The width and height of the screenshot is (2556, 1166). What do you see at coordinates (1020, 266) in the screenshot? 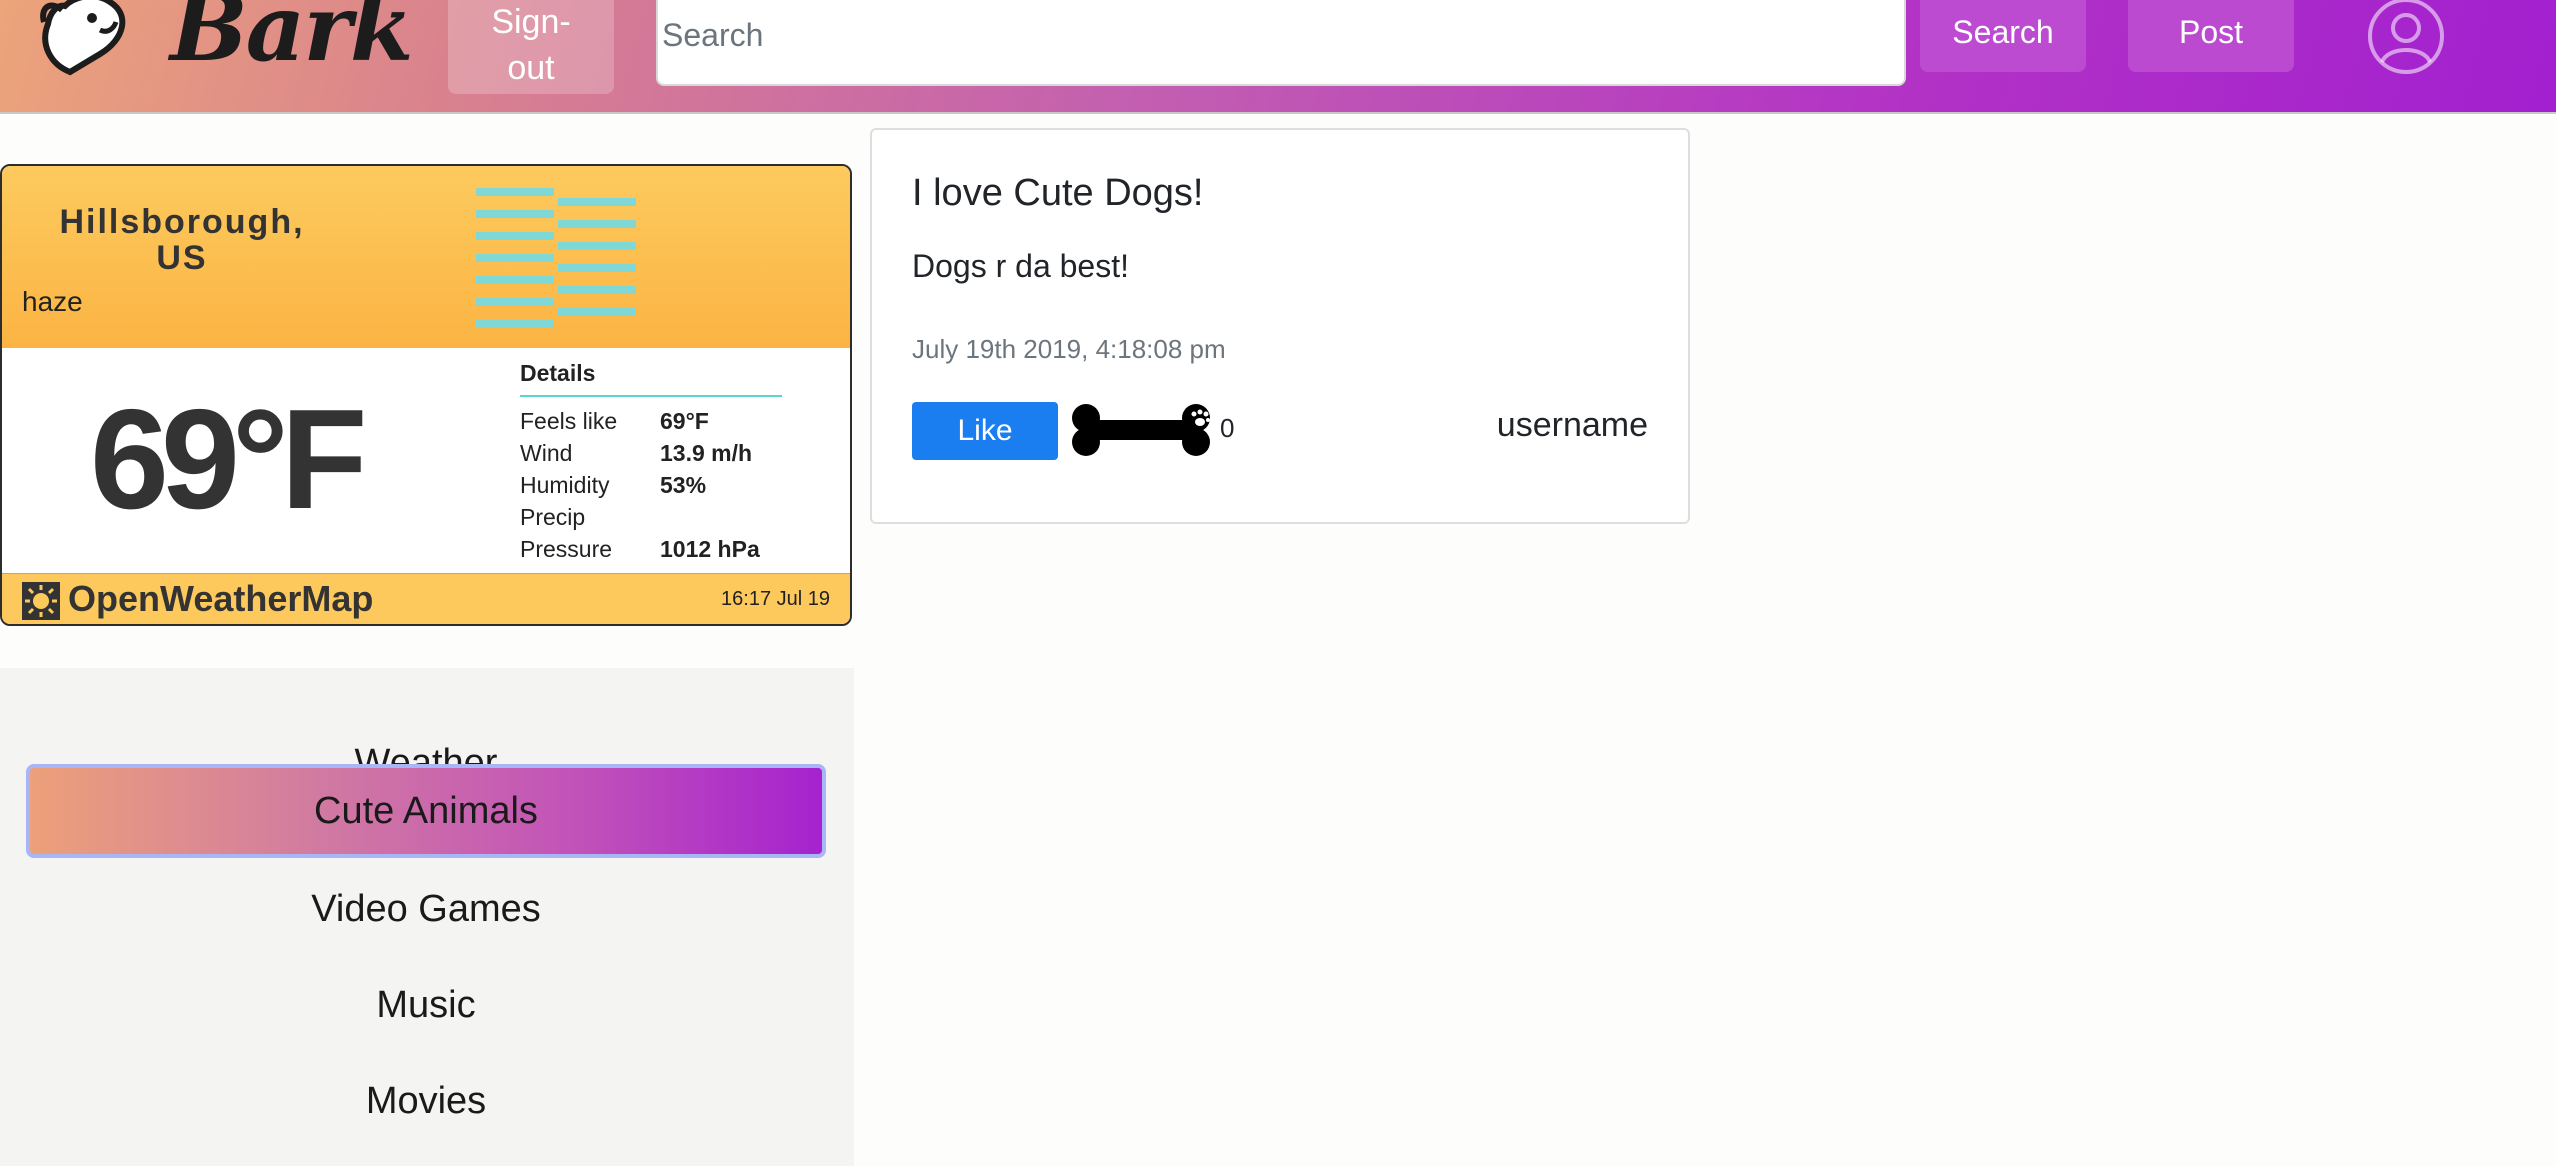
I see `post-body: Dogs r da best!` at bounding box center [1020, 266].